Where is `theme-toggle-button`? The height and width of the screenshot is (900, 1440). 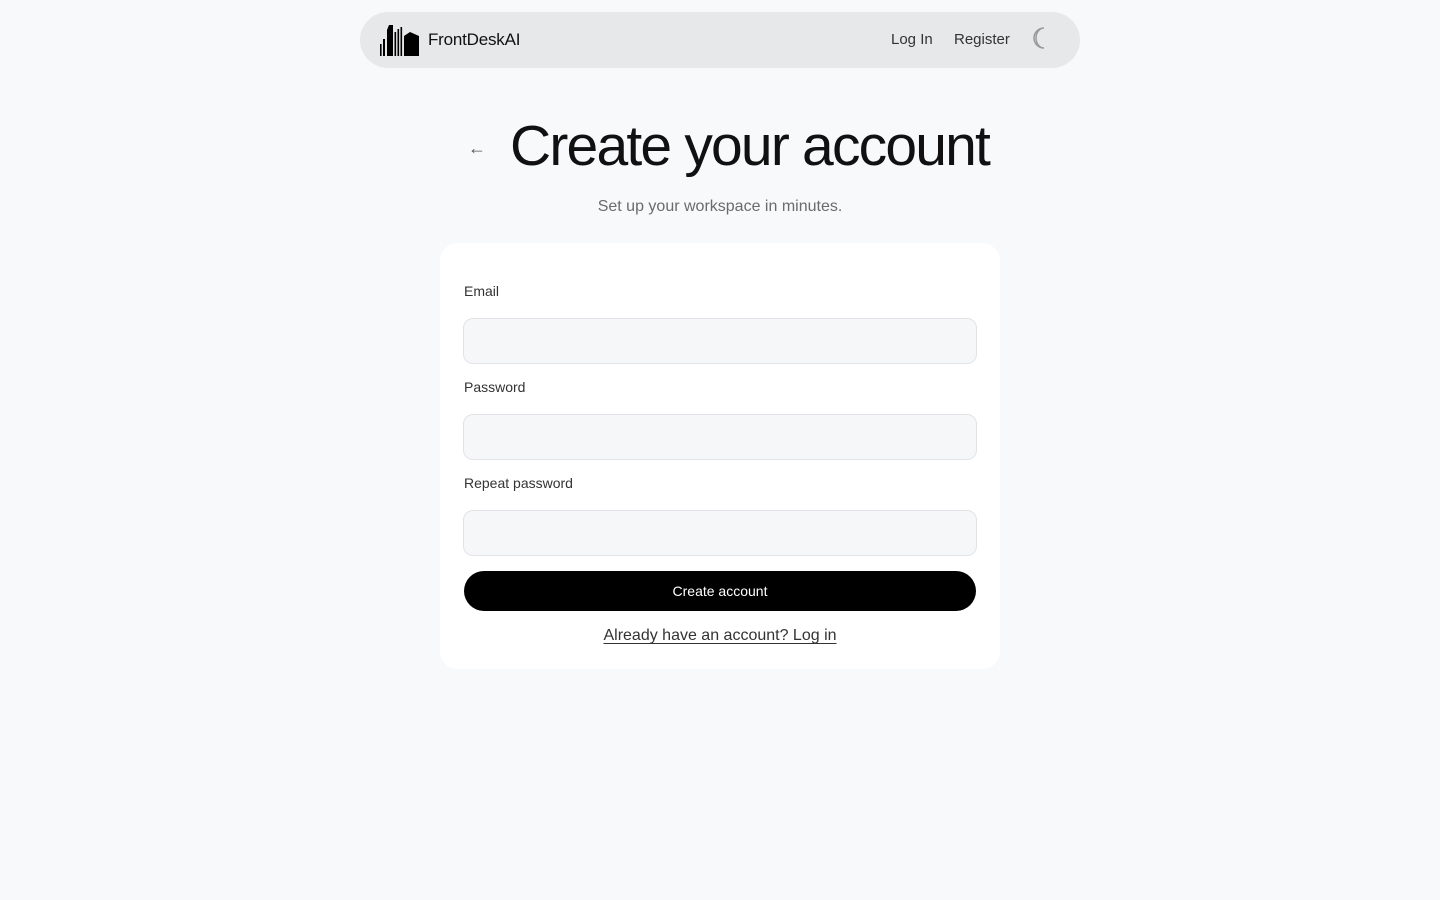 theme-toggle-button is located at coordinates (1040, 40).